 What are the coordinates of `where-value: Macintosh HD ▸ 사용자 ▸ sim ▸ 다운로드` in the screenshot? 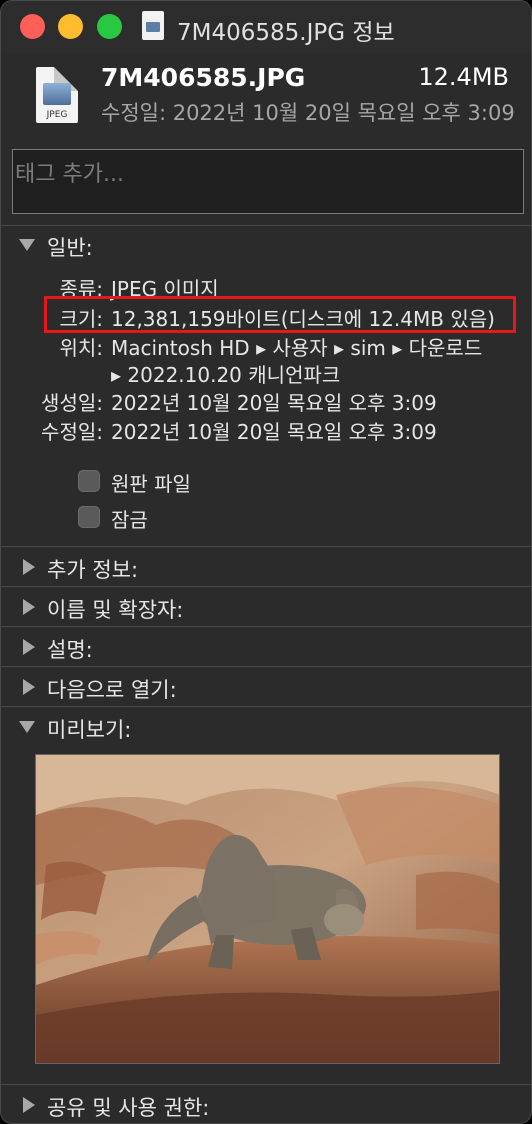 It's located at (296, 346).